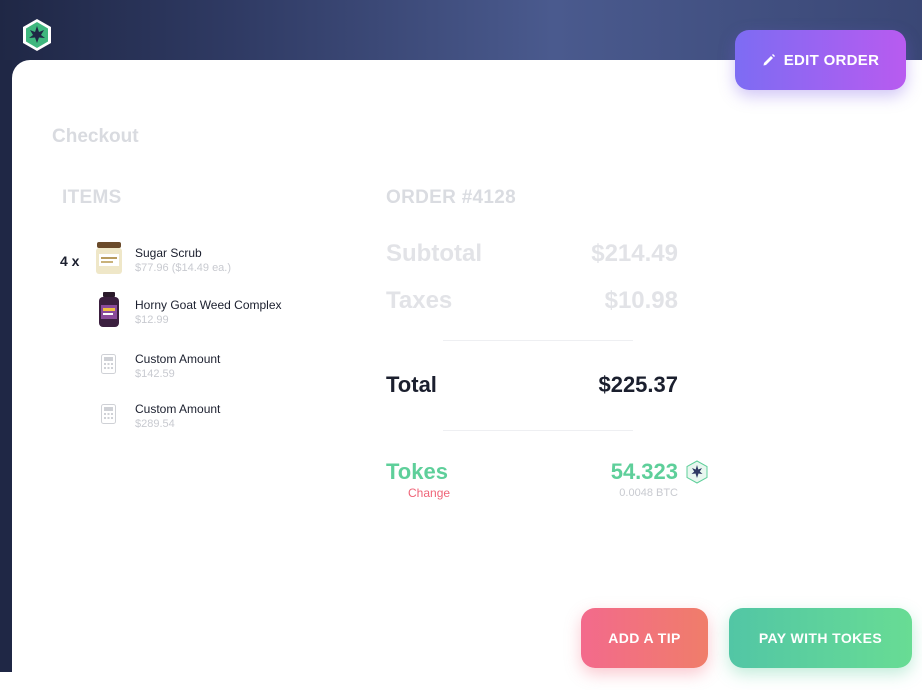 The height and width of the screenshot is (690, 922). I want to click on taxes-row: Taxes $10.98, so click(532, 305).